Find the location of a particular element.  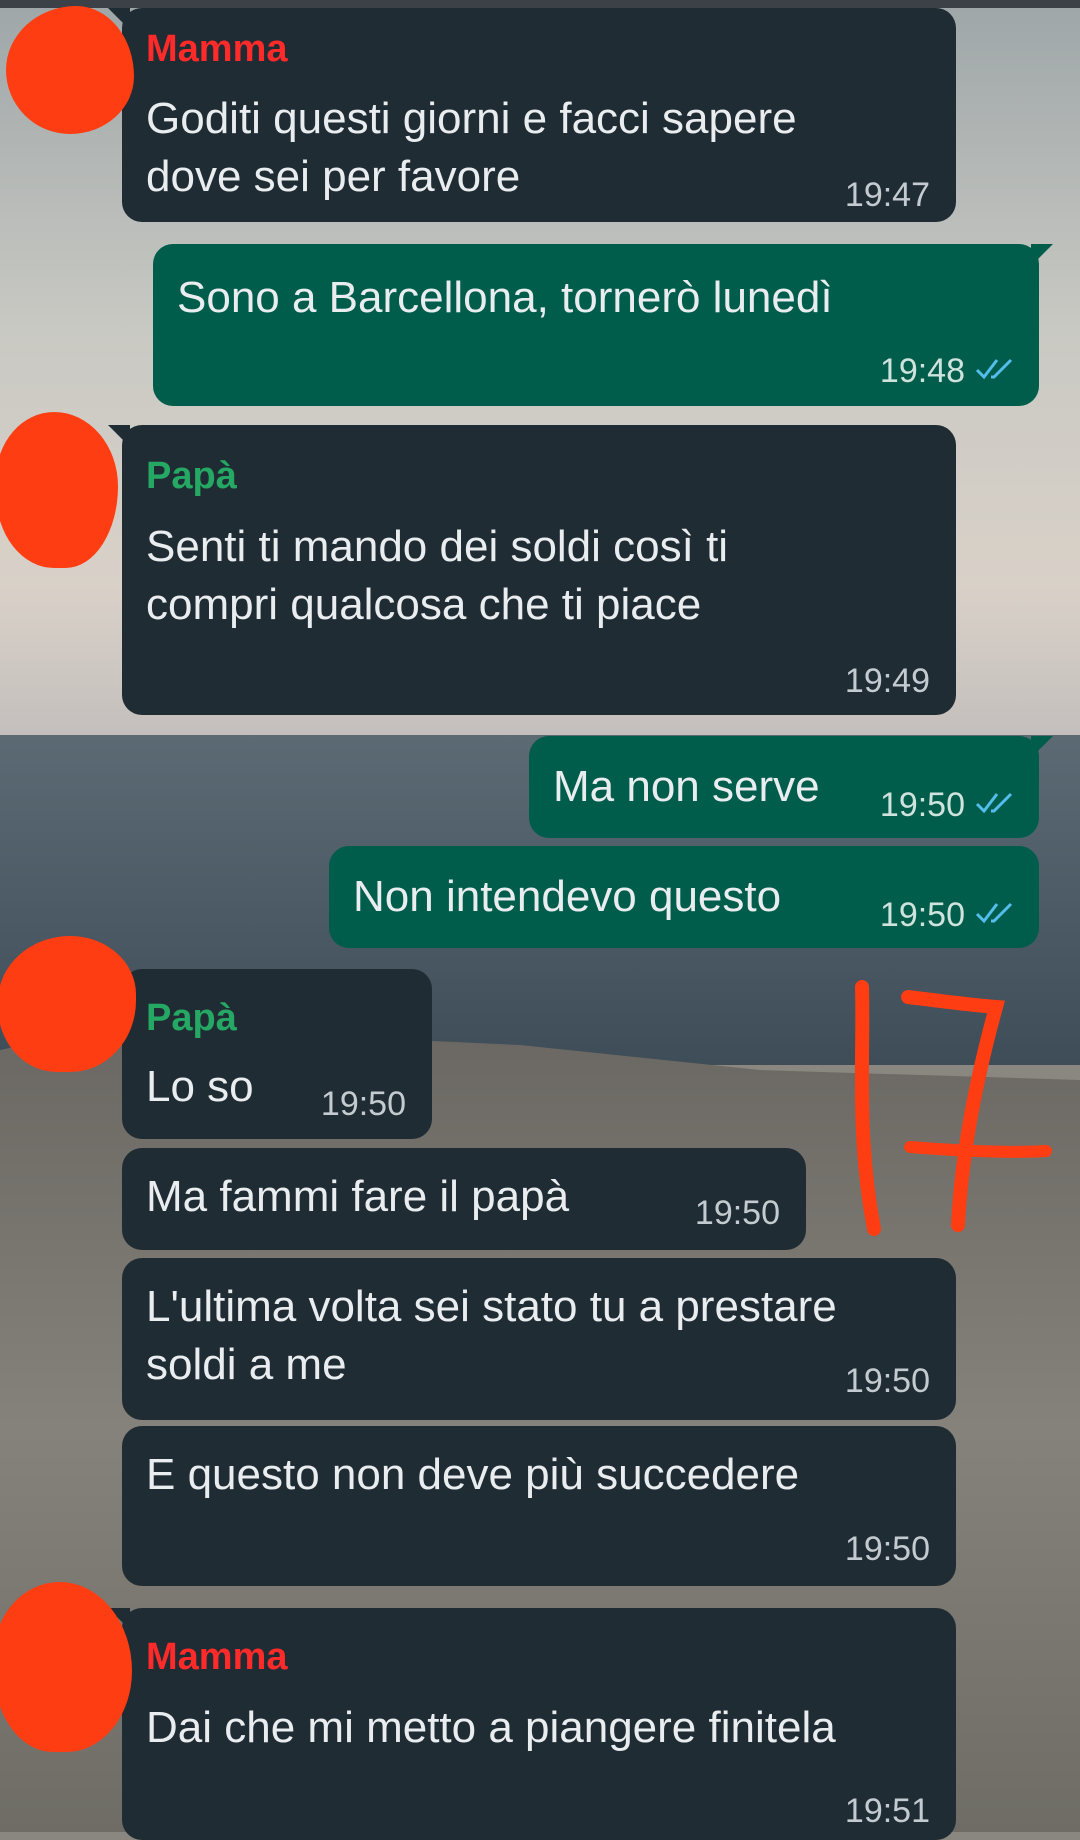

message-text: Ma fammi fare il papà is located at coordinates (358, 1196).